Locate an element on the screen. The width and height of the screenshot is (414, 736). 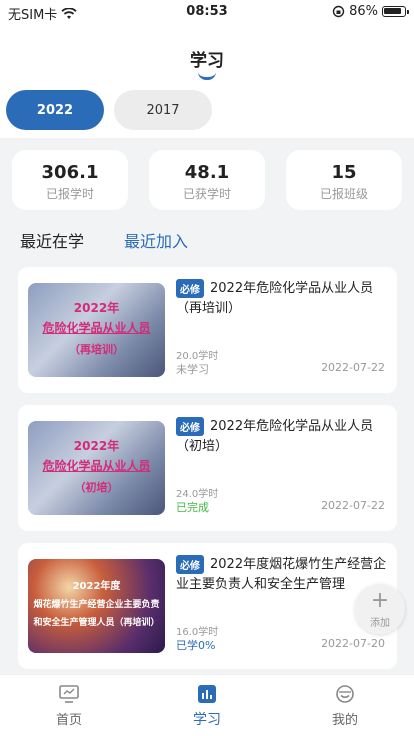
nav-label: 首页 is located at coordinates (68, 720).